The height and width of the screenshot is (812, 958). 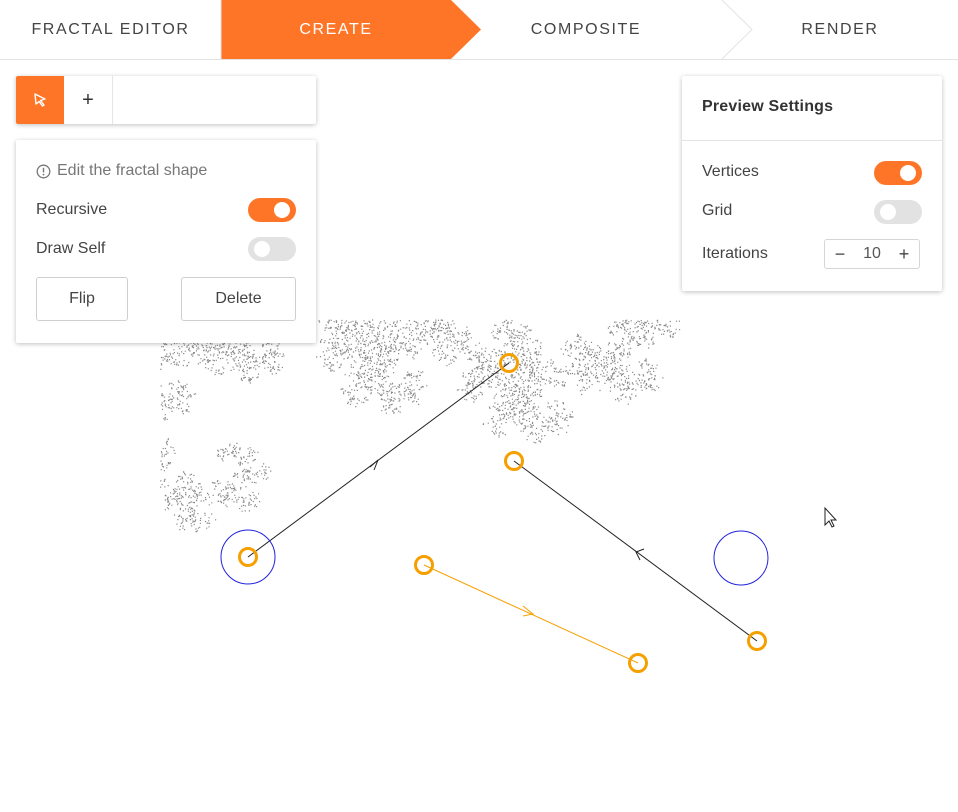 What do you see at coordinates (717, 210) in the screenshot?
I see `grid-label: Grid` at bounding box center [717, 210].